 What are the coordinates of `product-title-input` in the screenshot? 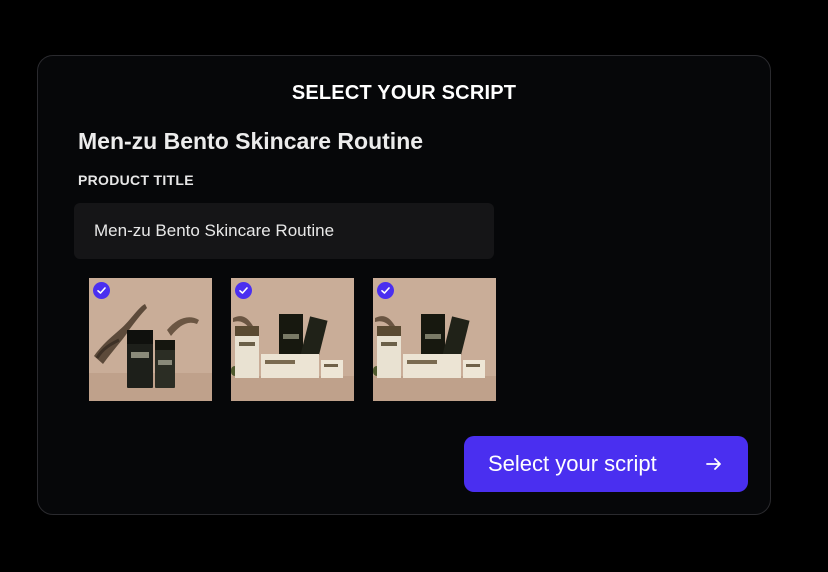 It's located at (284, 231).